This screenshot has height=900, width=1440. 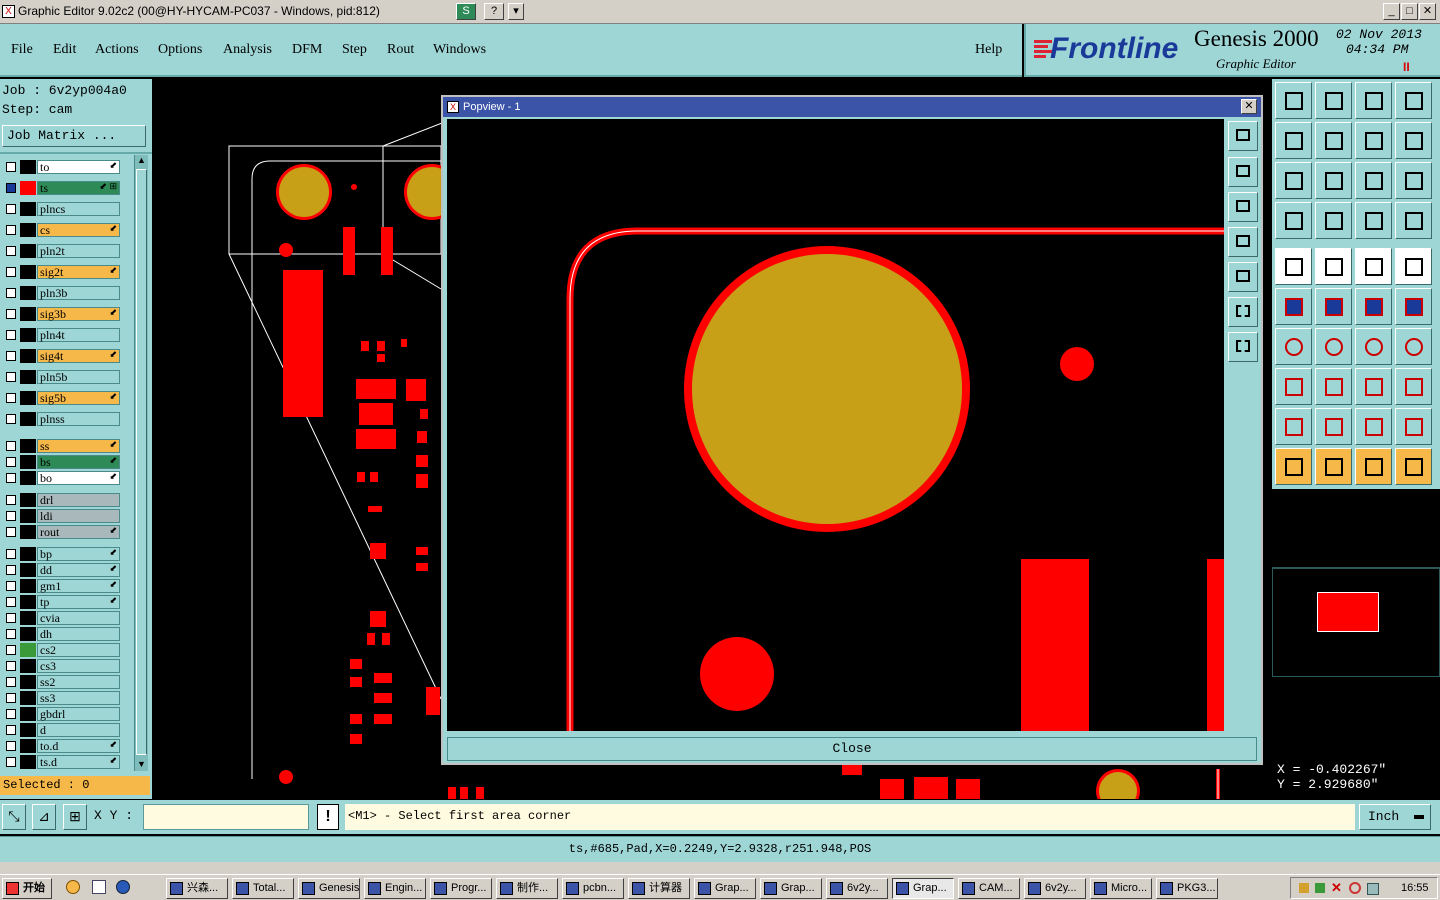 I want to click on popview-close-icon: ✕, so click(x=1249, y=106).